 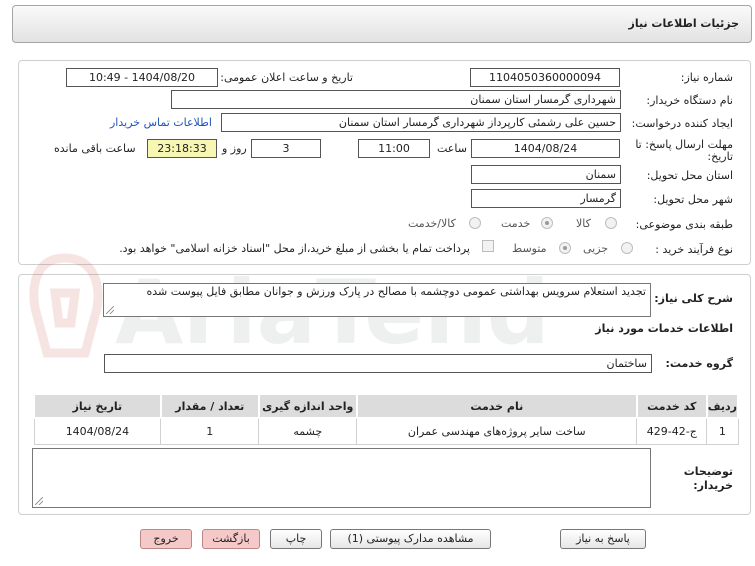 I want to click on col-need-date: تاریخ نیاز, so click(x=97, y=406).